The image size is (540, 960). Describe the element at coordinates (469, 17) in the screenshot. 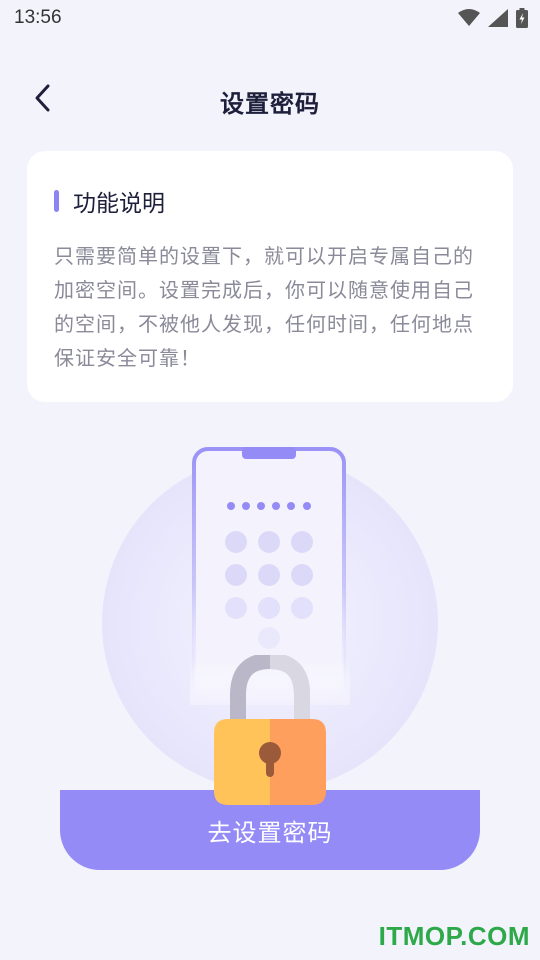

I see `wifi-icon` at that location.